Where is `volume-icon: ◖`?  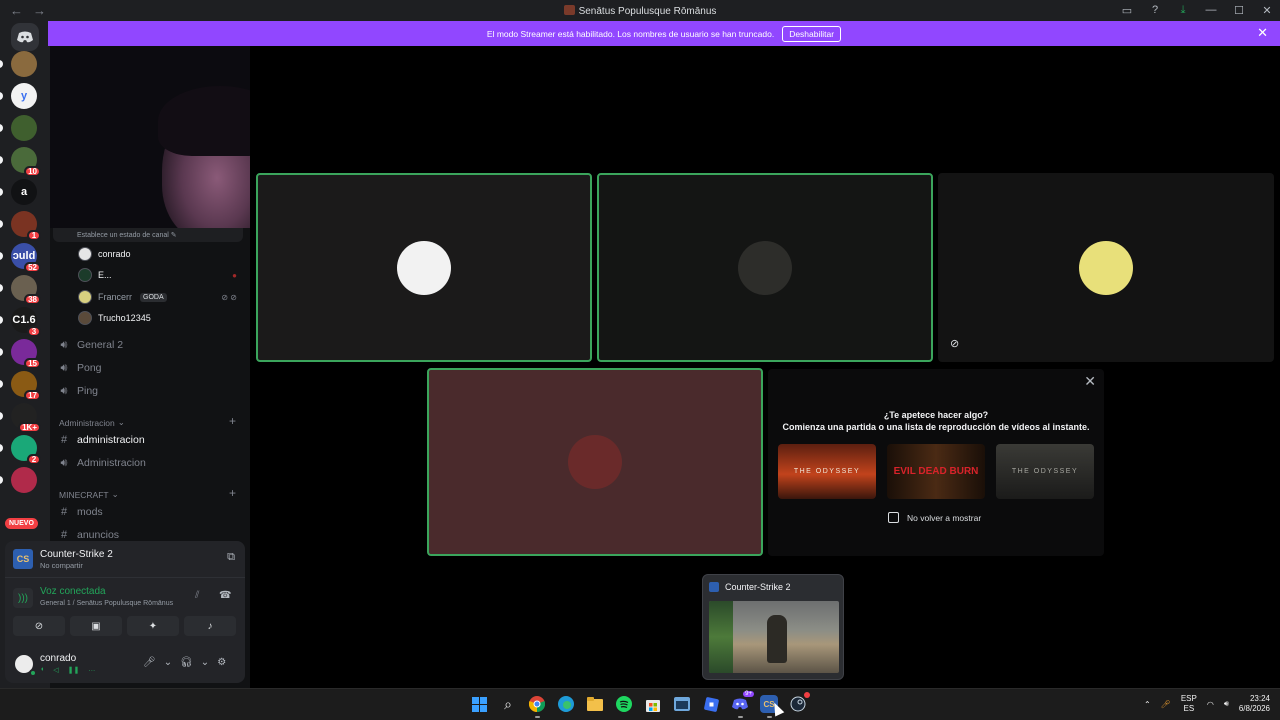 volume-icon: ◖ is located at coordinates (42, 670).